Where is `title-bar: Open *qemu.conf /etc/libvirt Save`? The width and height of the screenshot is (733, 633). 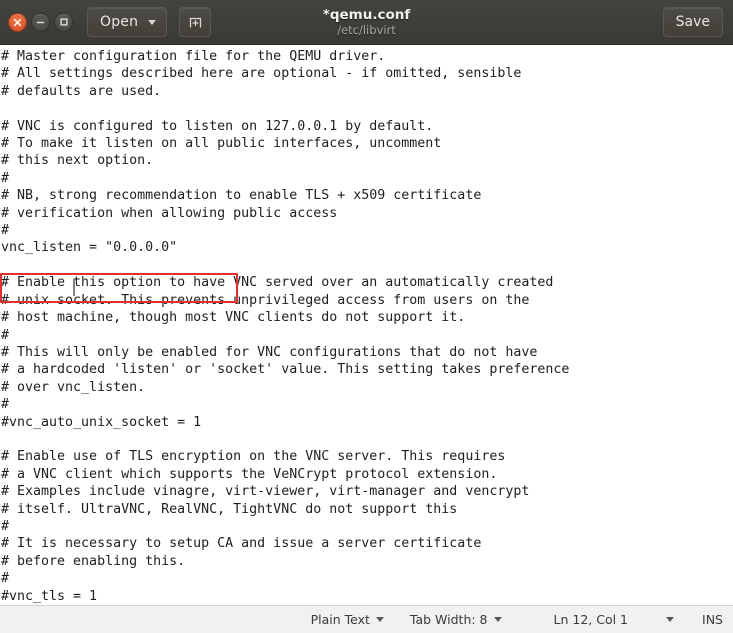
title-bar: Open *qemu.conf /etc/libvirt Save is located at coordinates (366, 22).